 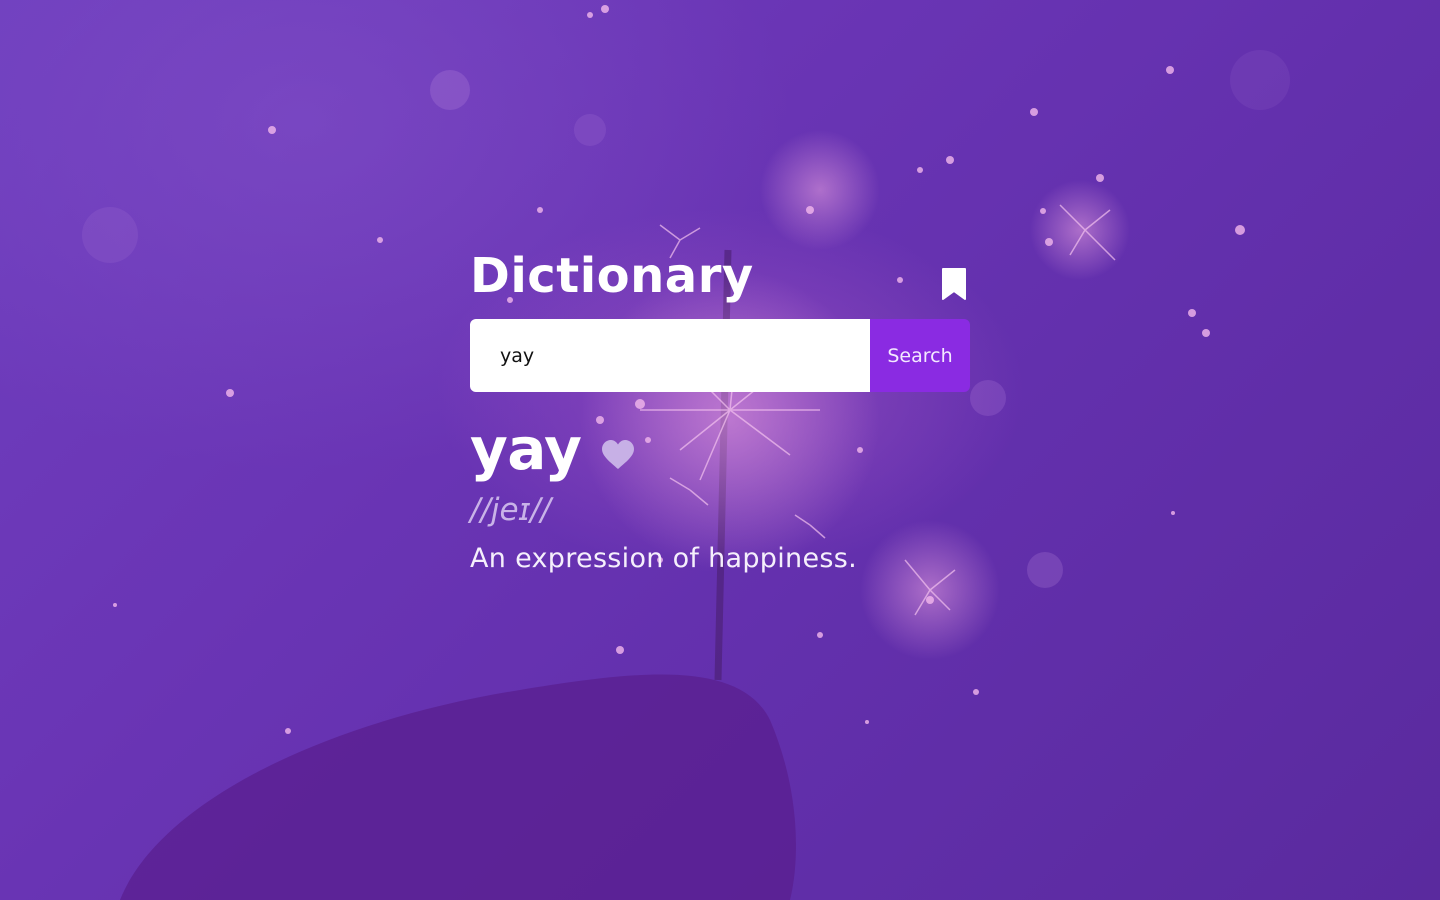 I want to click on search-input, so click(x=670, y=355).